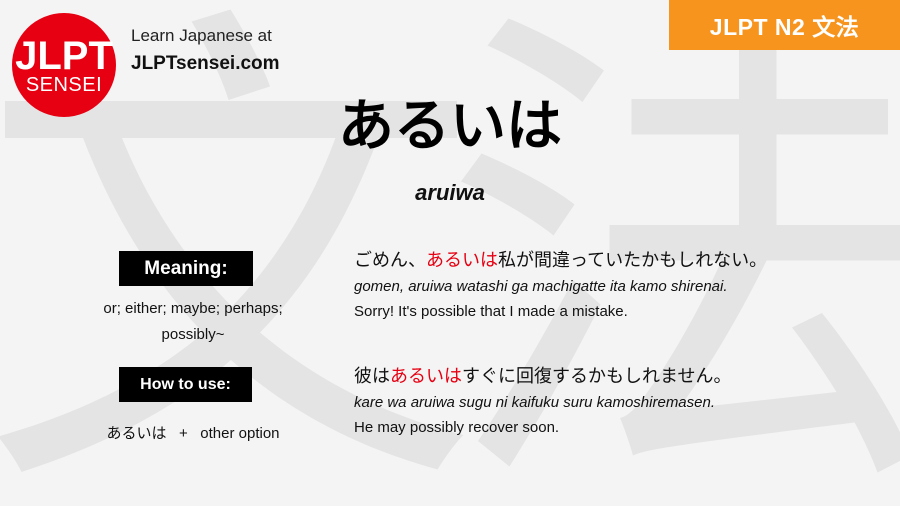  Describe the element at coordinates (597, 376) in the screenshot. I see `example-jp-after: すぐに回復するかもしれません。` at that location.